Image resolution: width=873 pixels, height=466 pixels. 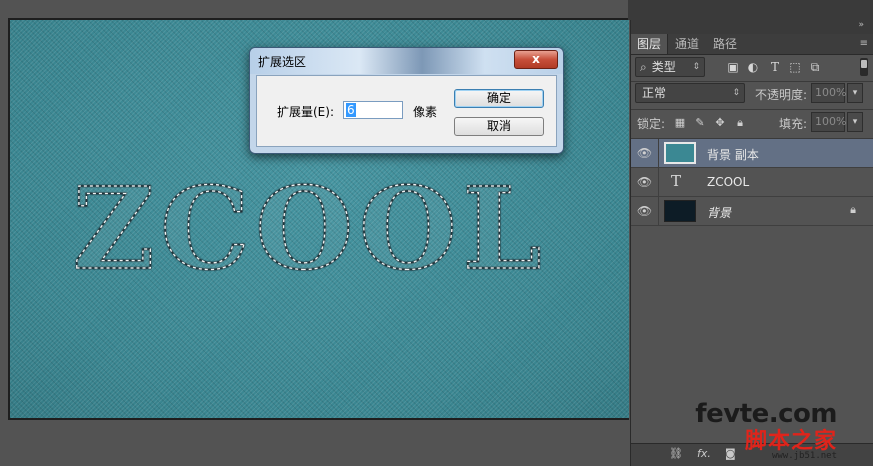 What do you see at coordinates (752, 182) in the screenshot?
I see `layer-row-zcool: 👁︎ T ZCOOL` at bounding box center [752, 182].